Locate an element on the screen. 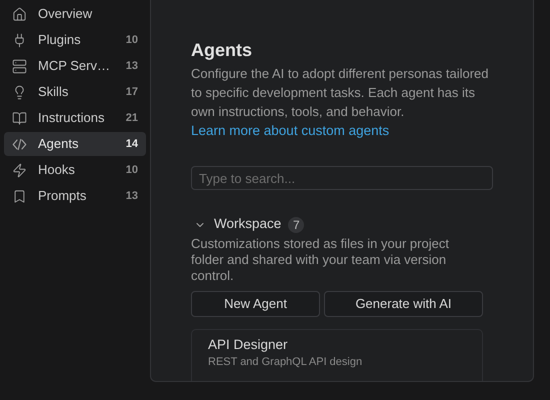 This screenshot has width=550, height=400. server-icon is located at coordinates (19, 66).